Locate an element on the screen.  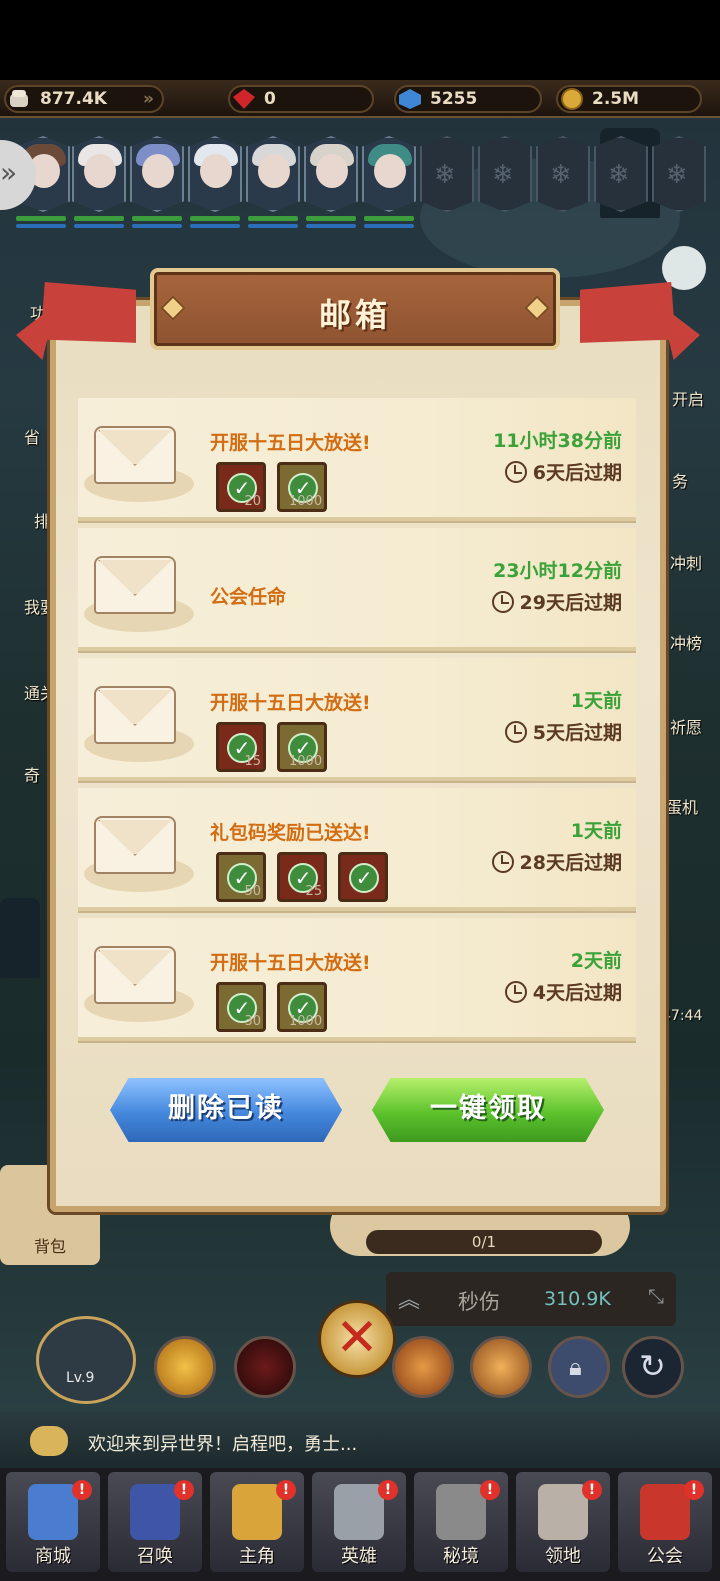
chat-bubble-icon is located at coordinates (49, 1441).